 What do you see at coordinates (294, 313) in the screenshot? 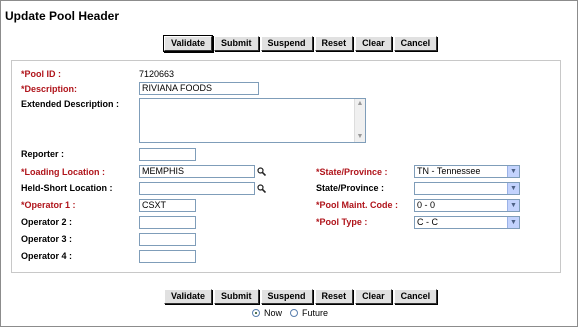
I see `future-radio` at bounding box center [294, 313].